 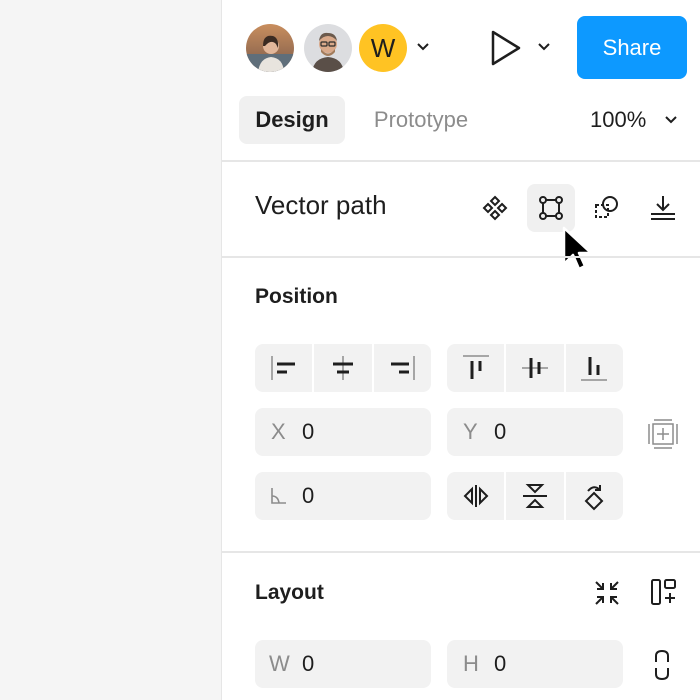 What do you see at coordinates (308, 663) in the screenshot?
I see `w-value: 0` at bounding box center [308, 663].